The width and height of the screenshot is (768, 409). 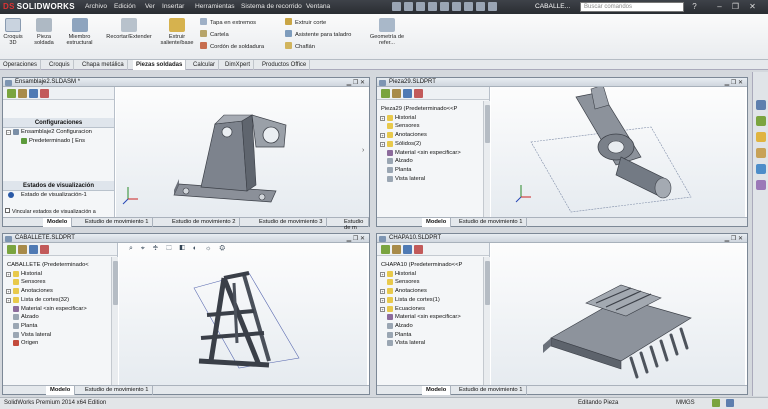 I want to click on display-state-item: Estado de visualización-1, so click(x=58, y=195).